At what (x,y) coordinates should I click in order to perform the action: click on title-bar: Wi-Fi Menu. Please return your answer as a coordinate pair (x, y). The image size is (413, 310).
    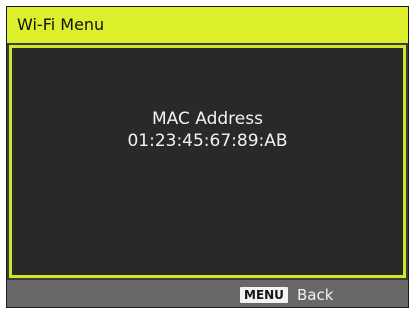
    Looking at the image, I should click on (207, 25).